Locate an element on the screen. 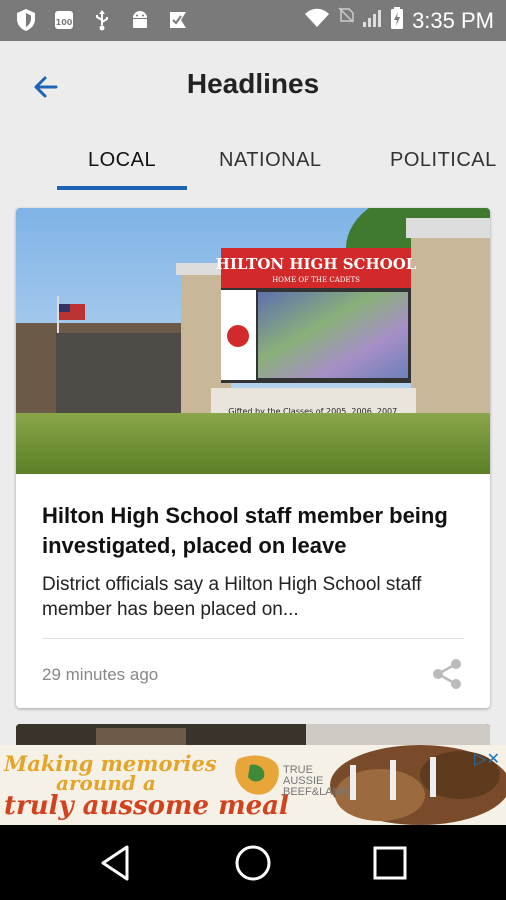  nav-back-icon is located at coordinates (115, 863).